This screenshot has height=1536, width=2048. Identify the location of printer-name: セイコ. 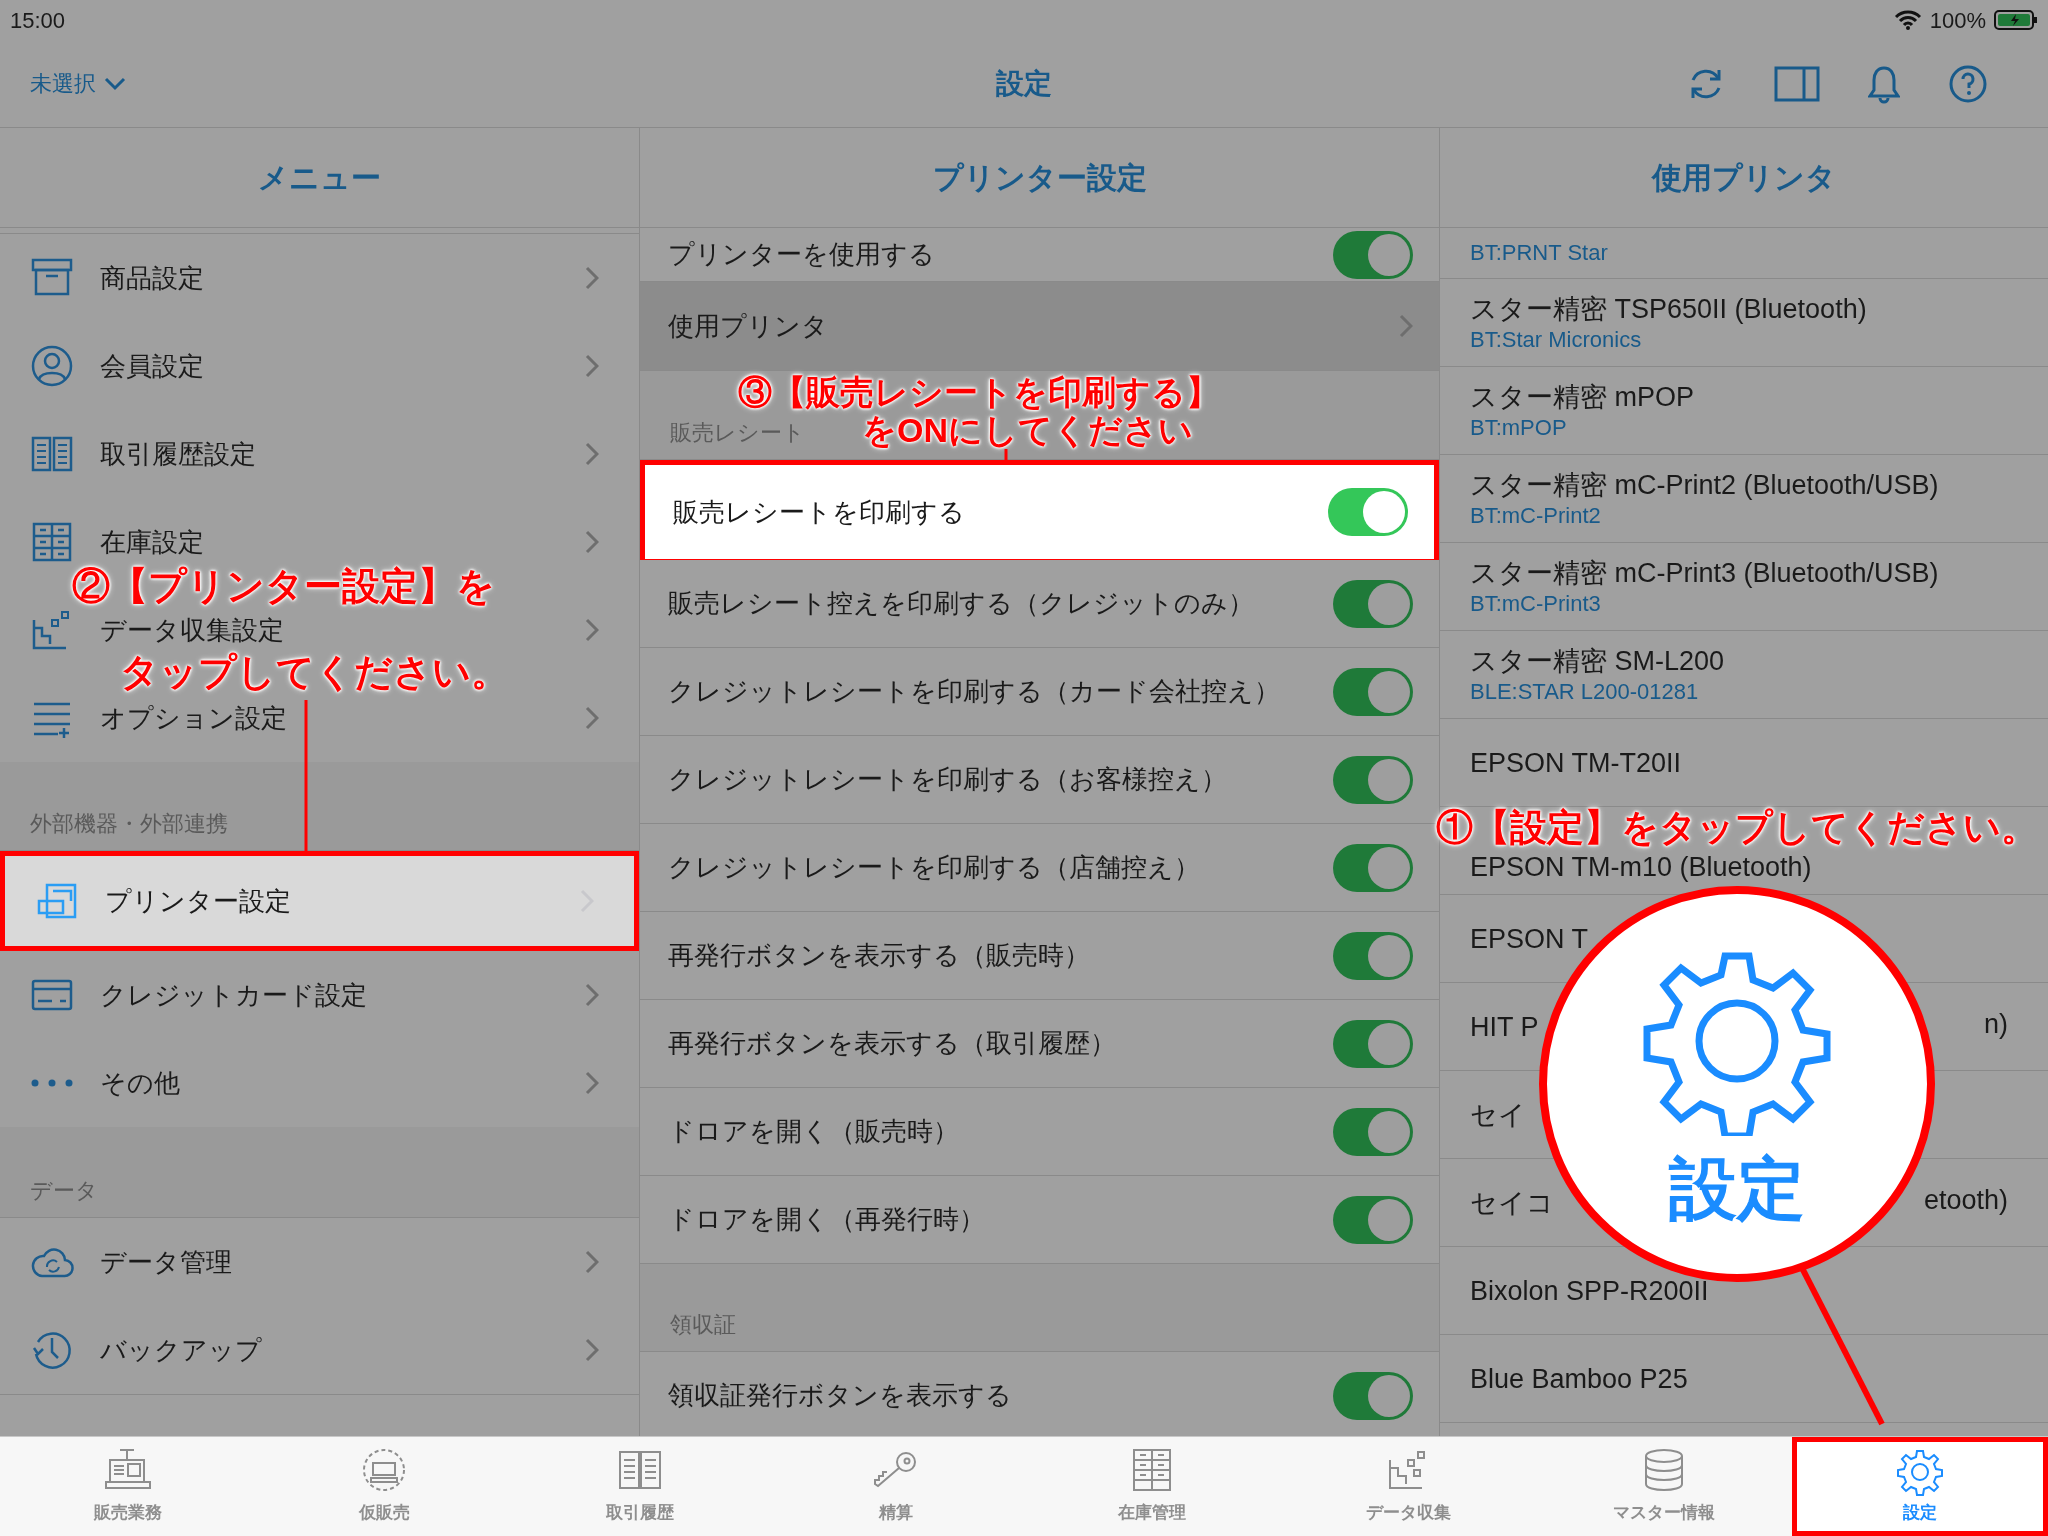
(1512, 1203).